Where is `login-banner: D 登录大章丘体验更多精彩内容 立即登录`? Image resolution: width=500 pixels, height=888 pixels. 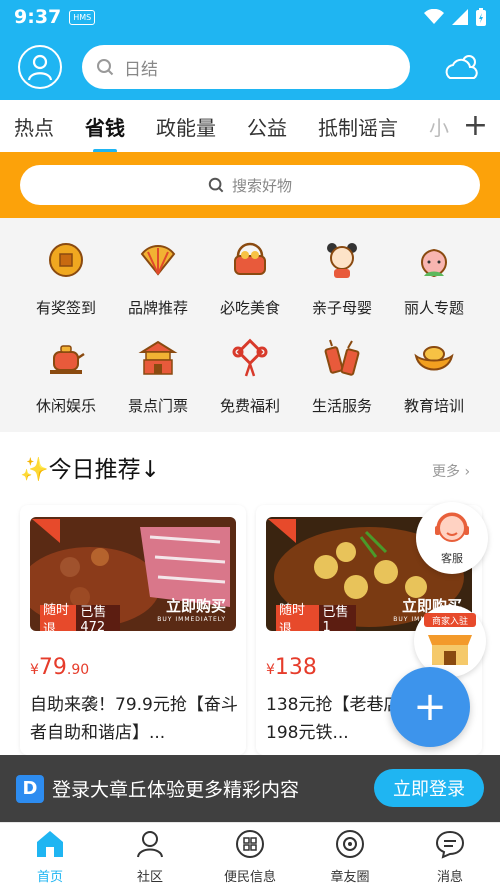 login-banner: D 登录大章丘体验更多精彩内容 立即登录 is located at coordinates (250, 788).